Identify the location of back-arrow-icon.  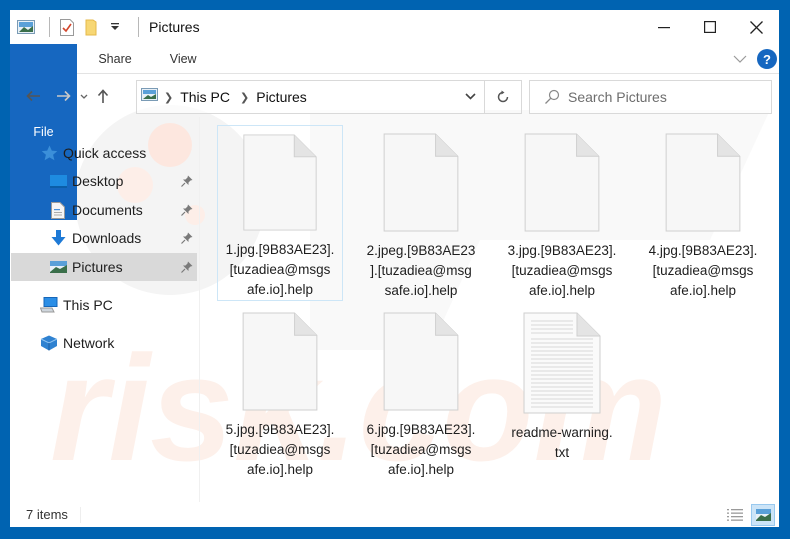
(32, 96).